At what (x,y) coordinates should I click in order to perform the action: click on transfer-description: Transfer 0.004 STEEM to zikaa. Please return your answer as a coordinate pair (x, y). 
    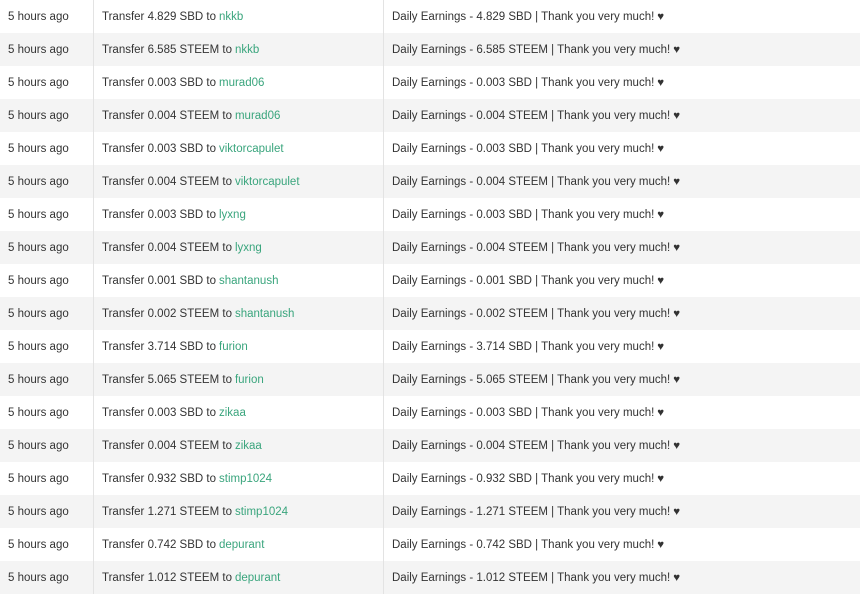
    Looking at the image, I should click on (239, 445).